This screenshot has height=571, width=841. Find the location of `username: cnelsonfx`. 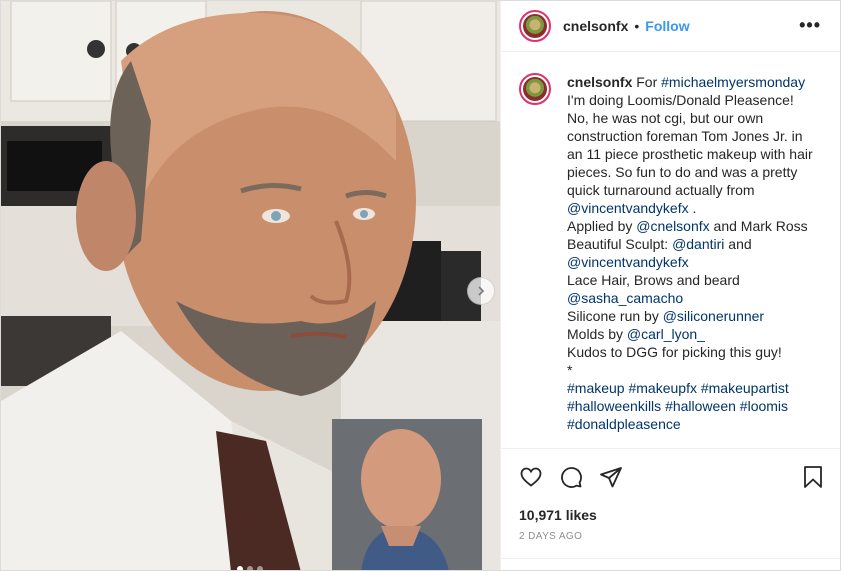

username: cnelsonfx is located at coordinates (595, 26).